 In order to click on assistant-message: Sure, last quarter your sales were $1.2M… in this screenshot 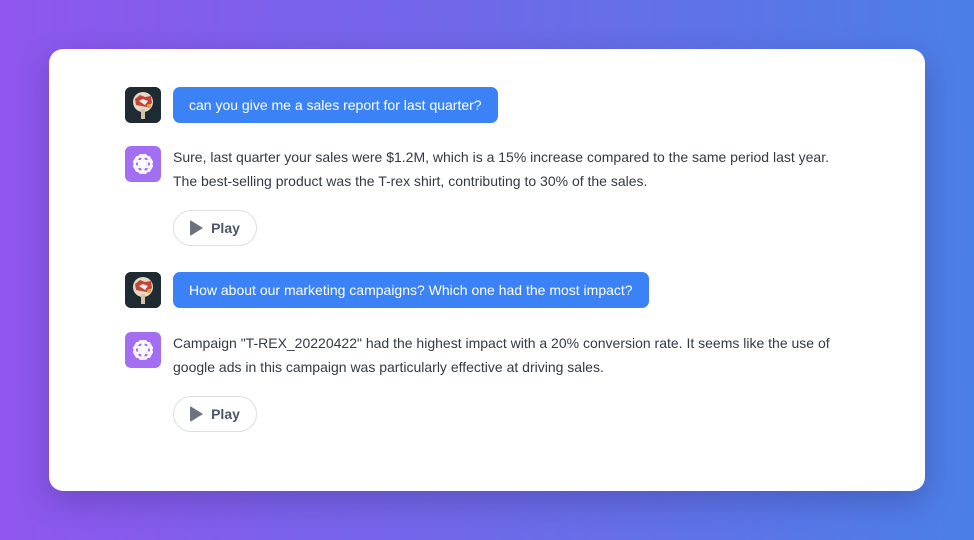, I will do `click(489, 169)`.